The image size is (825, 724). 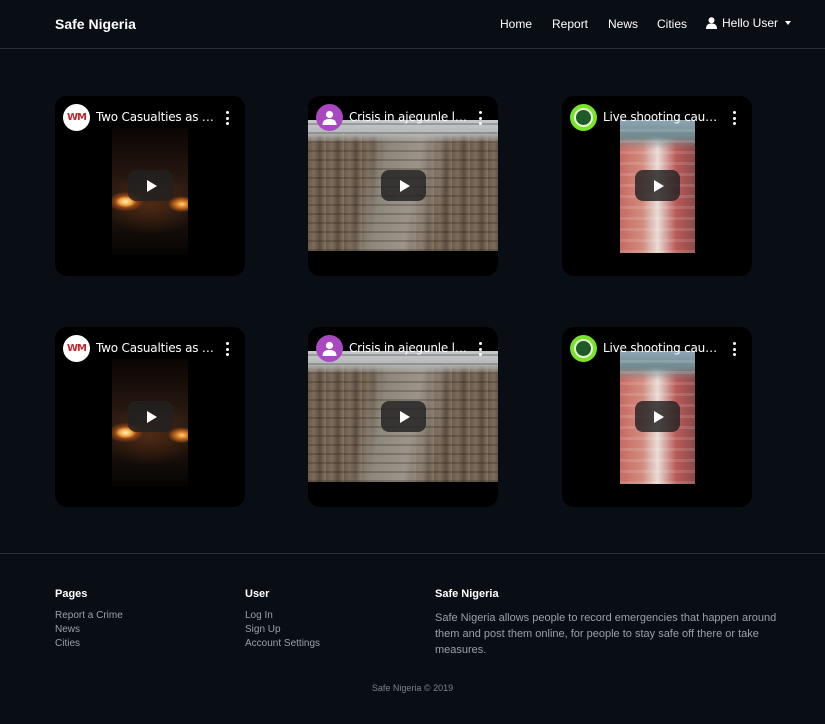 What do you see at coordinates (788, 23) in the screenshot?
I see `caret-down-icon` at bounding box center [788, 23].